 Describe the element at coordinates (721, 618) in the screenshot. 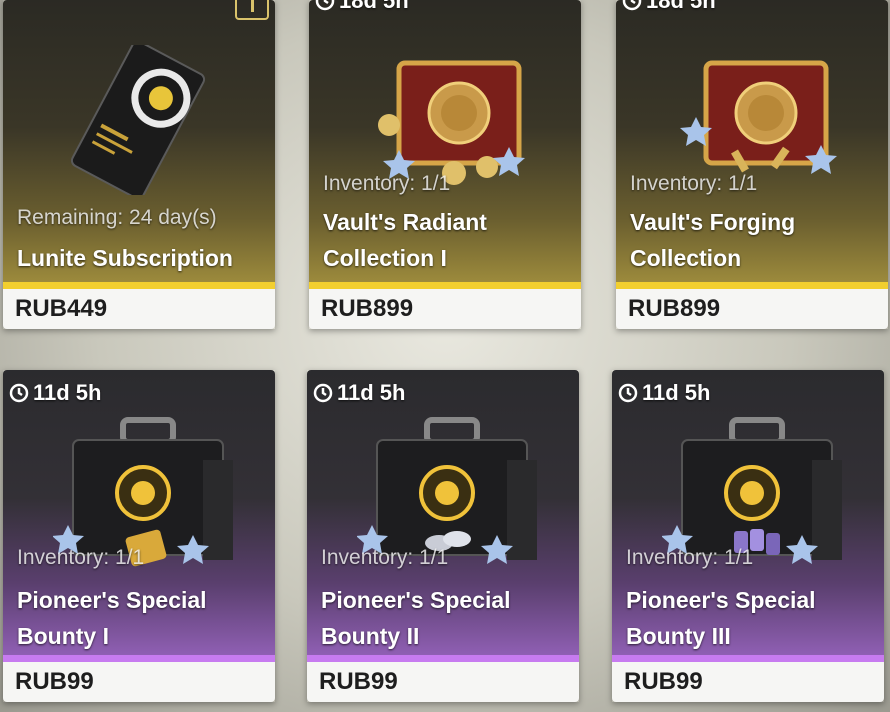

I see `card-title: Pioneer's Special Bounty III` at that location.